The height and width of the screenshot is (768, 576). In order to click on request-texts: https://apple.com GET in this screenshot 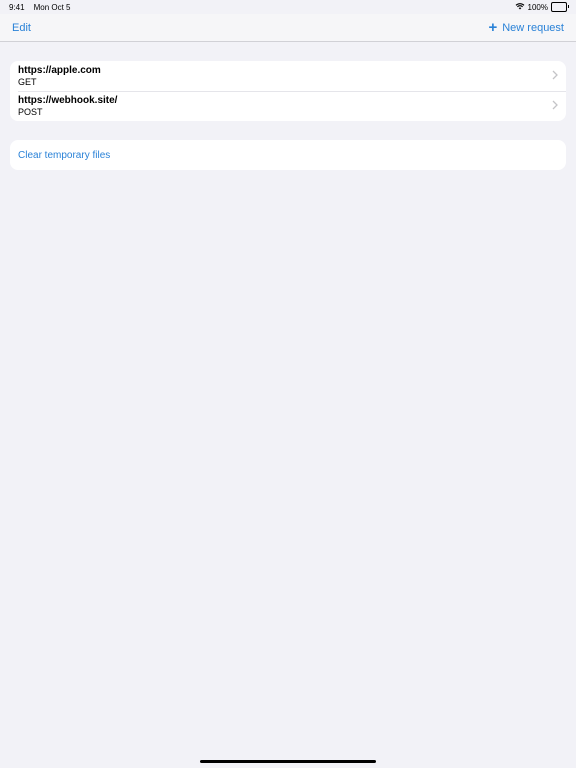, I will do `click(59, 76)`.